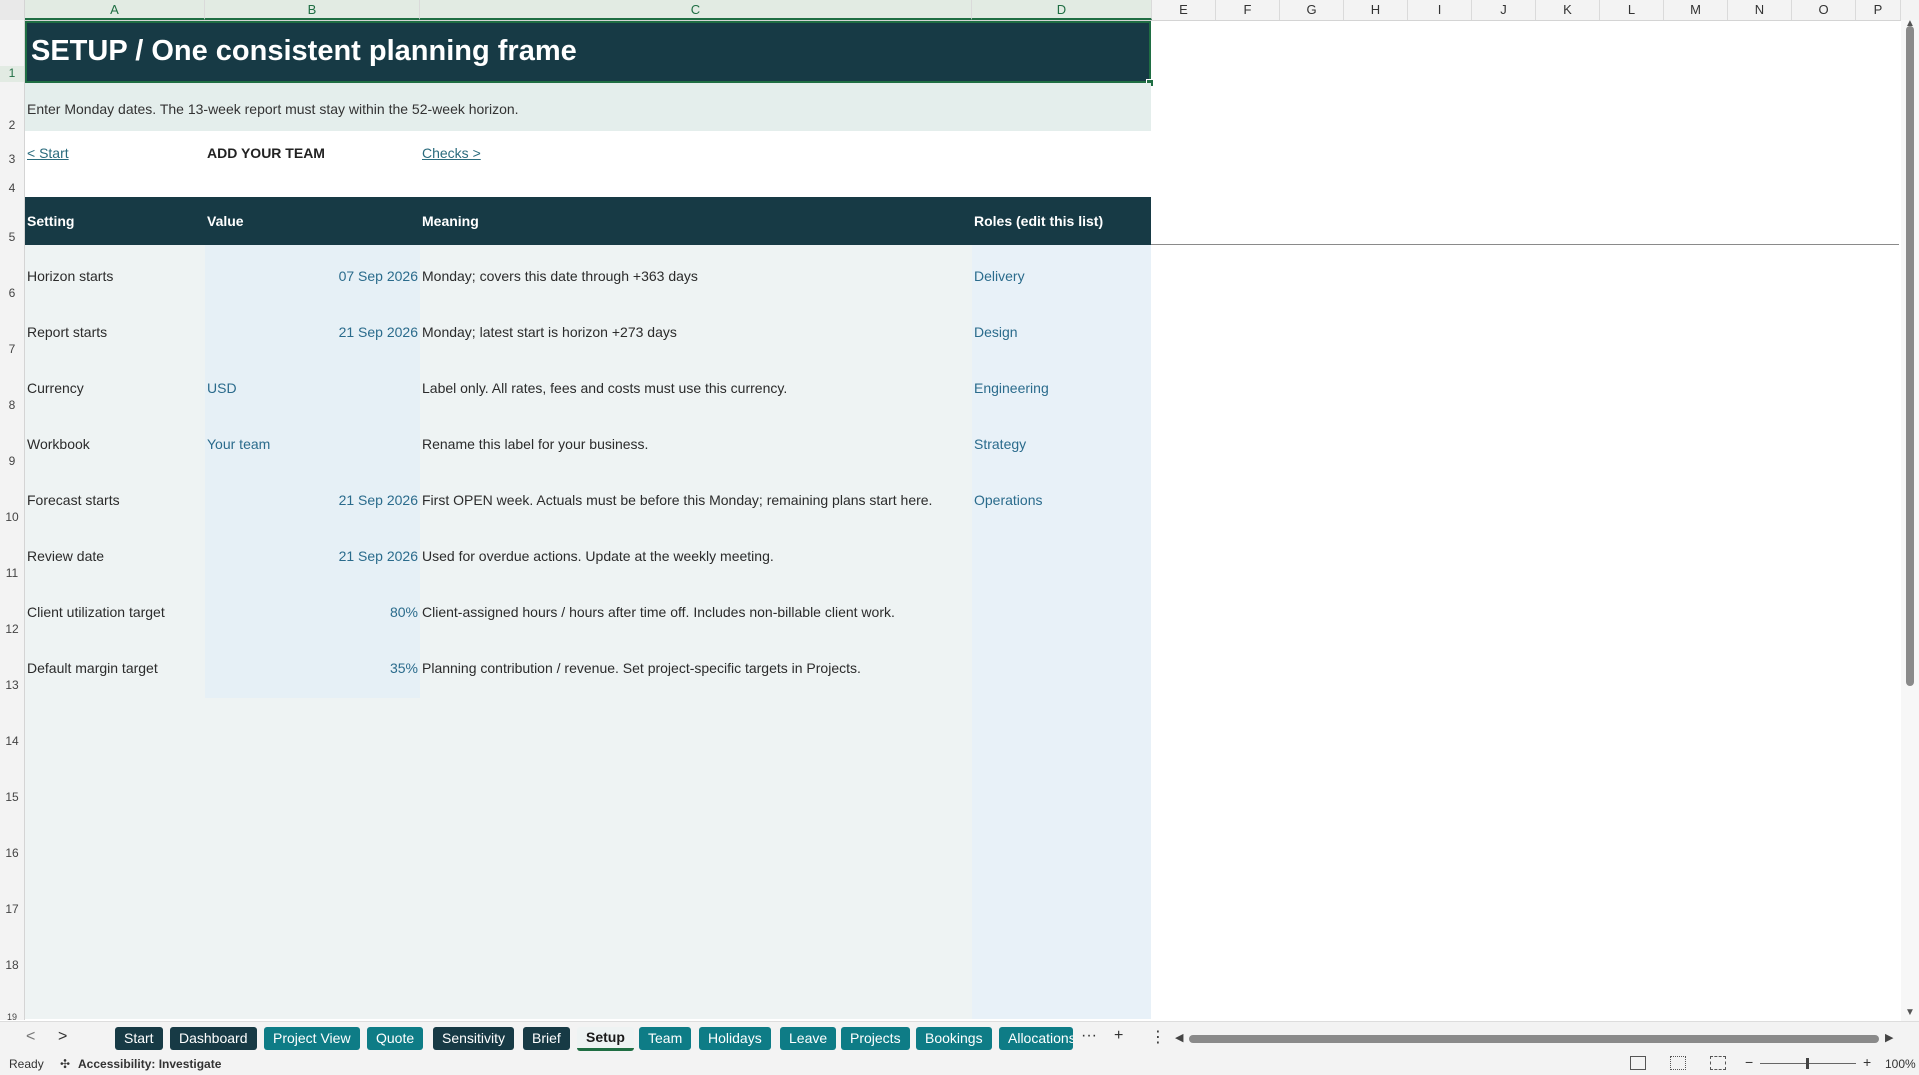  I want to click on column-header-i: I, so click(1440, 10).